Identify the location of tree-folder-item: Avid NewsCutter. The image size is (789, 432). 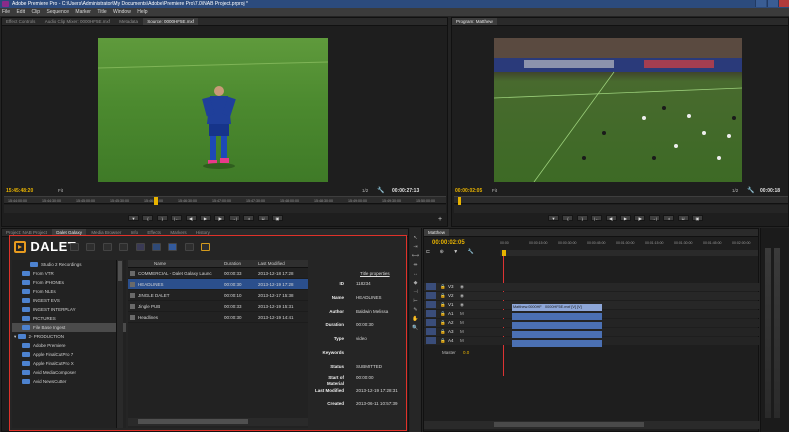
(69, 381).